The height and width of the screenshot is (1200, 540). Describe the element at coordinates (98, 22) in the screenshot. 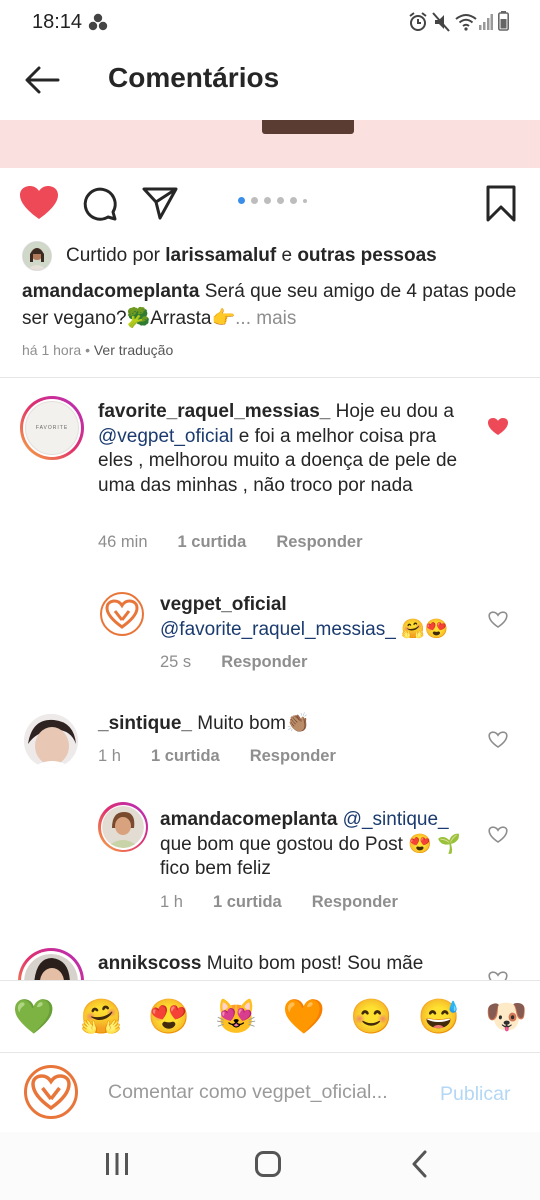

I see `notification-dots-icon` at that location.